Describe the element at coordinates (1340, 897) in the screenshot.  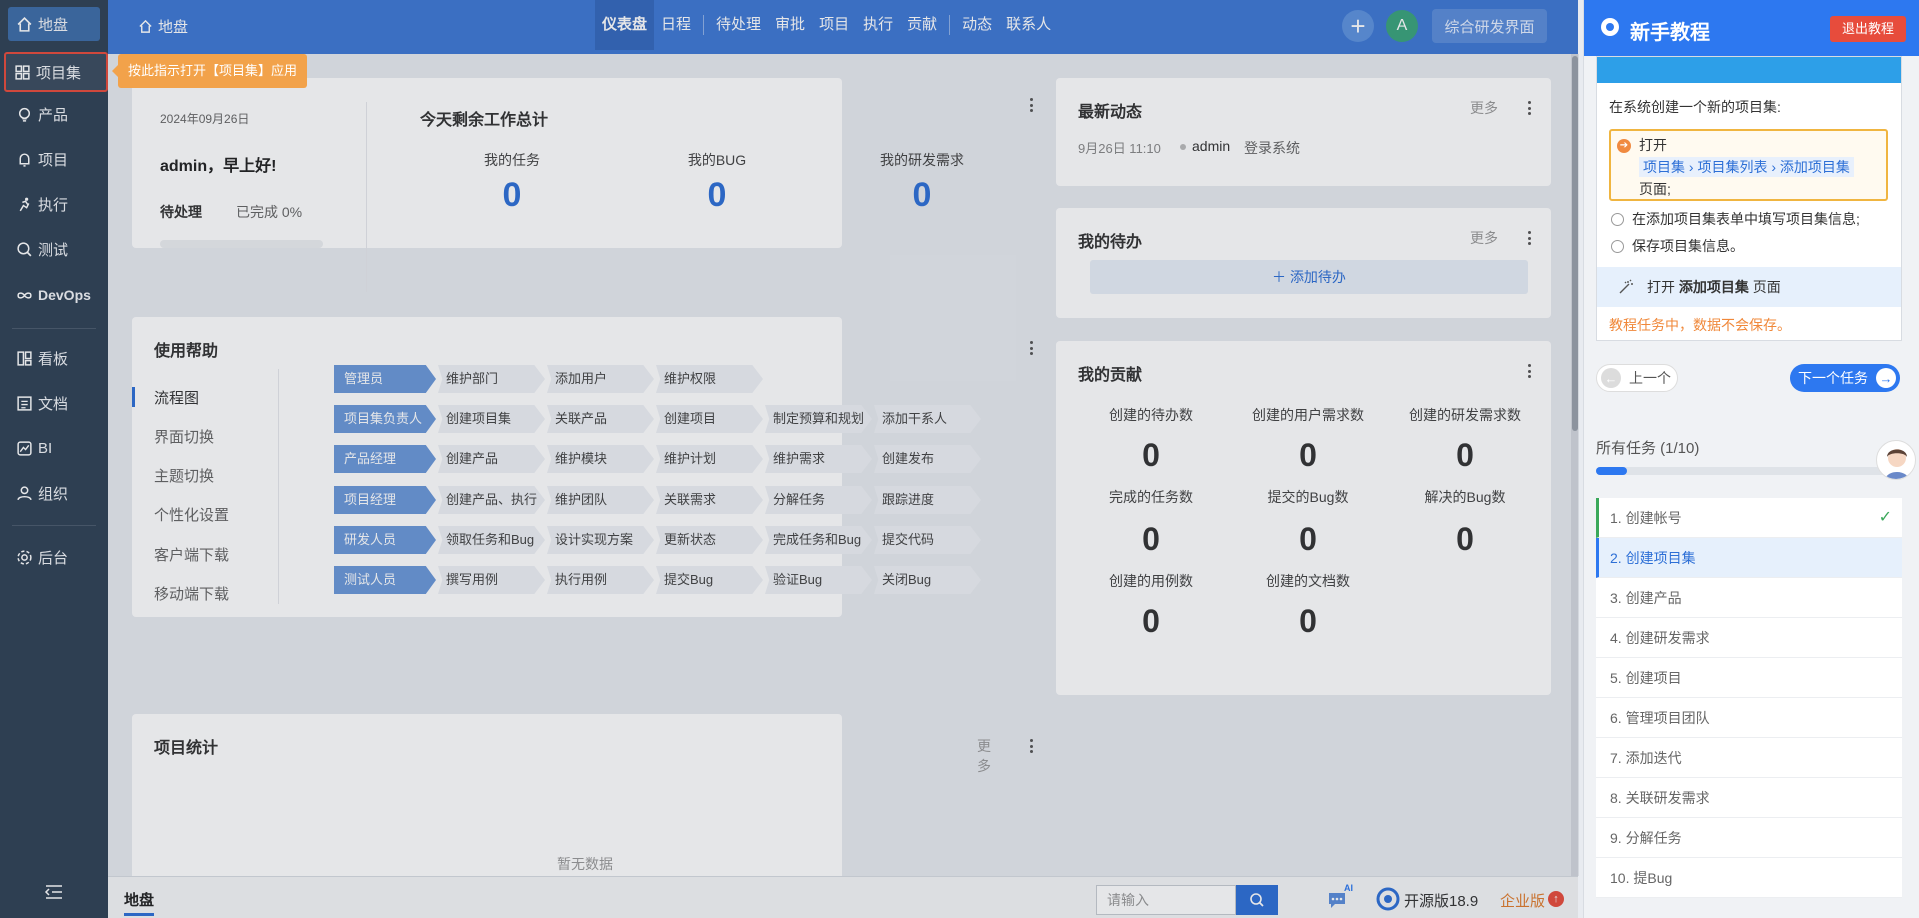
I see `ai-chat-icon: AI` at that location.